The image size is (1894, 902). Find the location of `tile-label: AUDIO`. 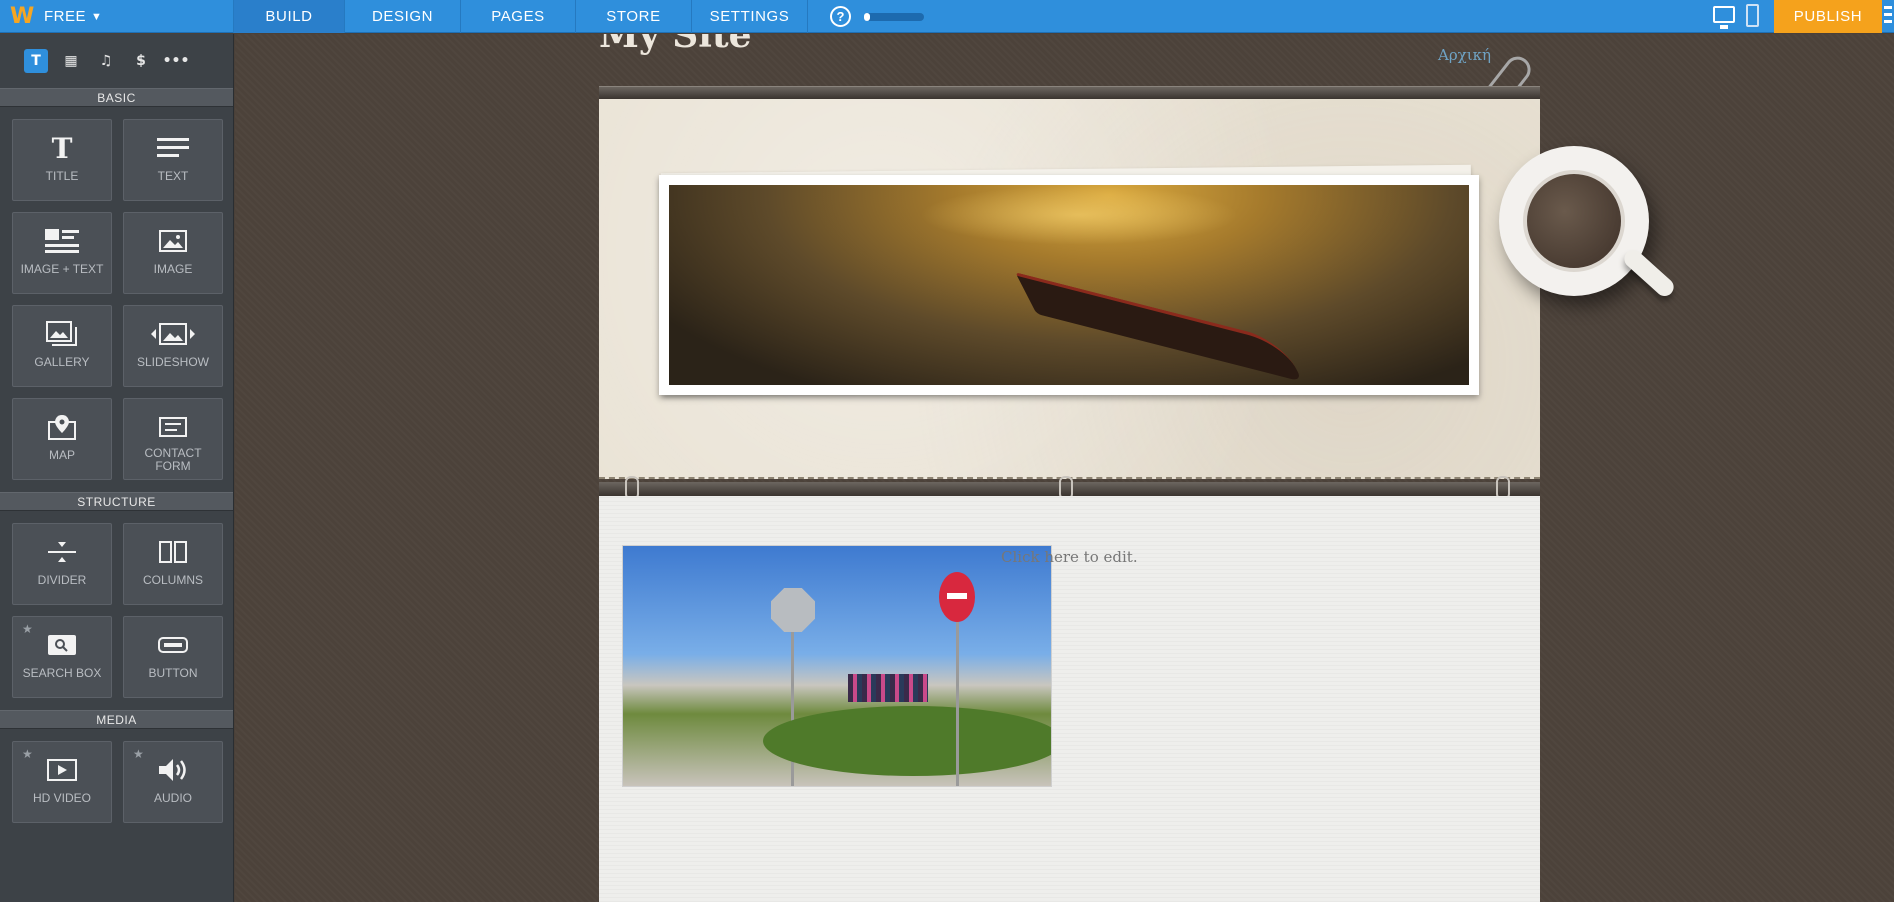

tile-label: AUDIO is located at coordinates (172, 798).